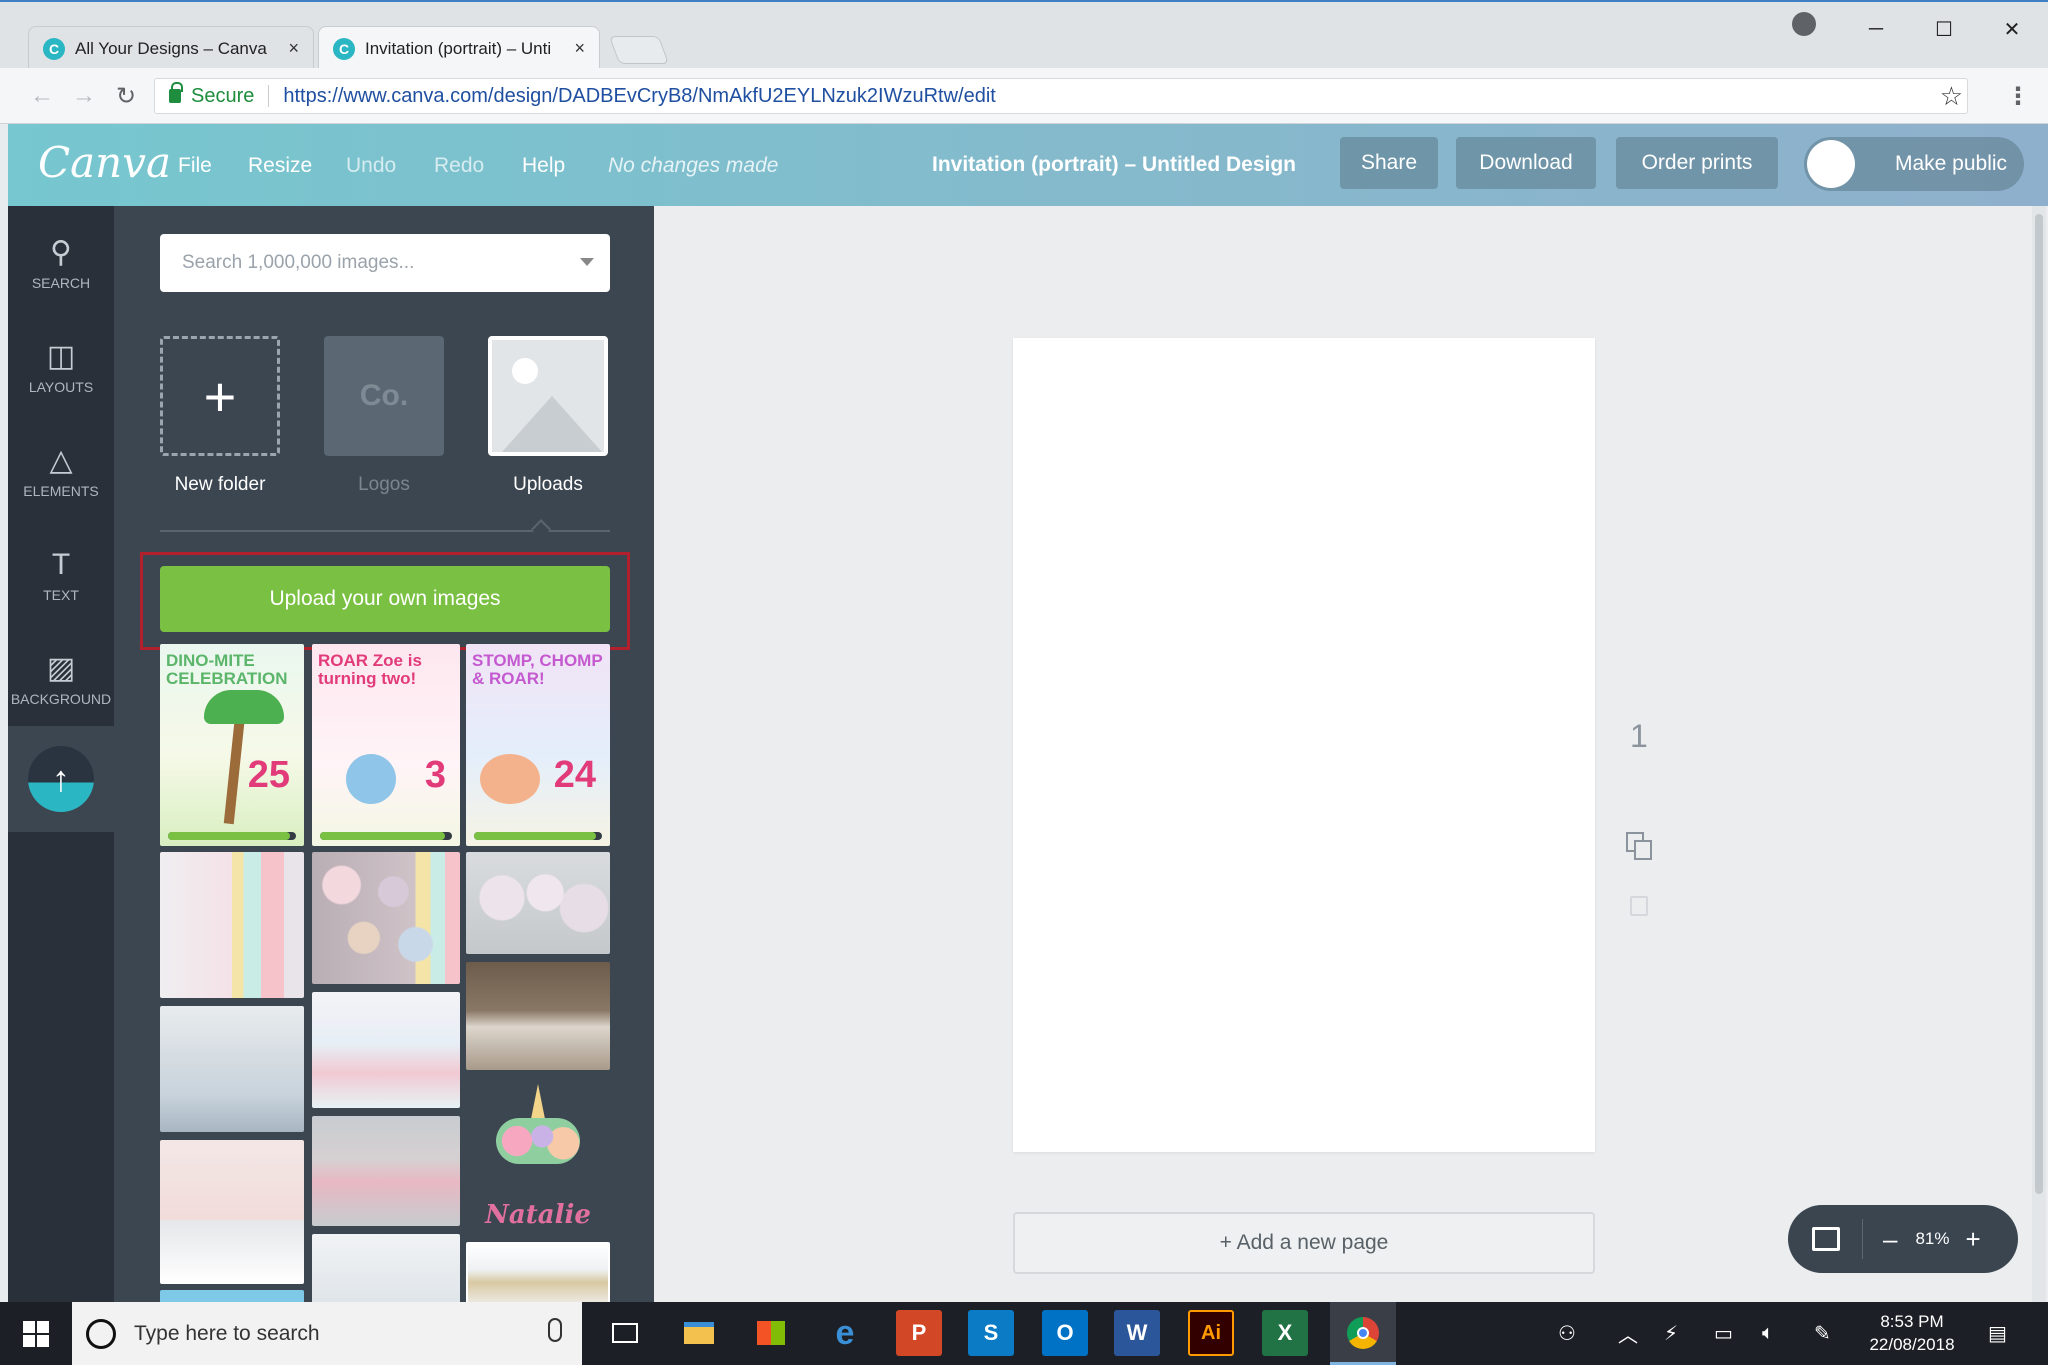  Describe the element at coordinates (1389, 163) in the screenshot. I see `share-button: Share` at that location.